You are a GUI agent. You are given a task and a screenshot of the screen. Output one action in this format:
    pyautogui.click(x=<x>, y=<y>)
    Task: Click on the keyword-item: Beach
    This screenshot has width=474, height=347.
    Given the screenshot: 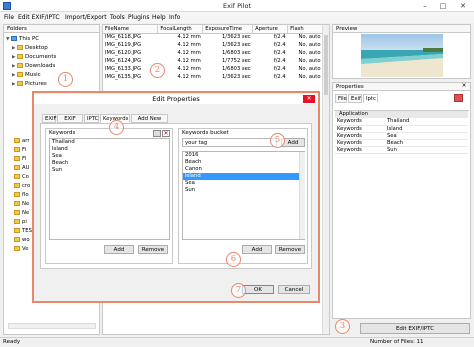 What is the action you would take?
    pyautogui.click(x=109, y=163)
    